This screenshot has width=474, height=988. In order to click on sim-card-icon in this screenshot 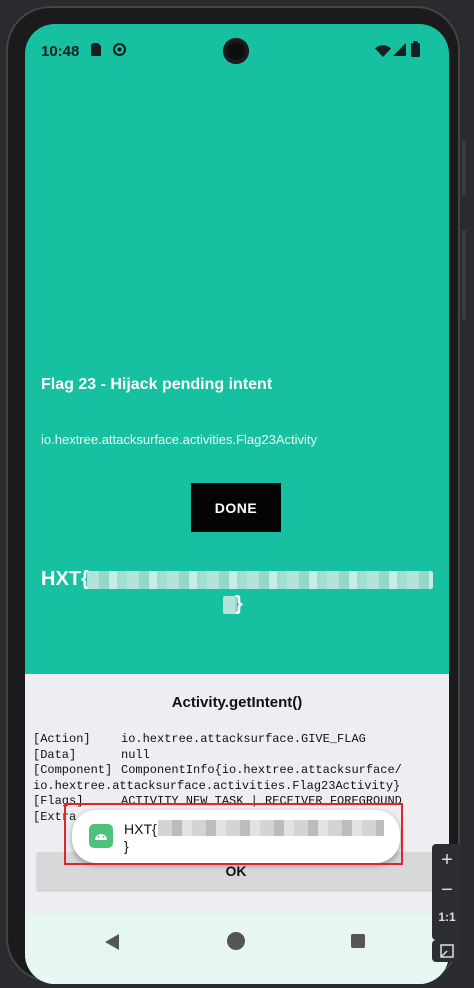, I will do `click(96, 52)`.